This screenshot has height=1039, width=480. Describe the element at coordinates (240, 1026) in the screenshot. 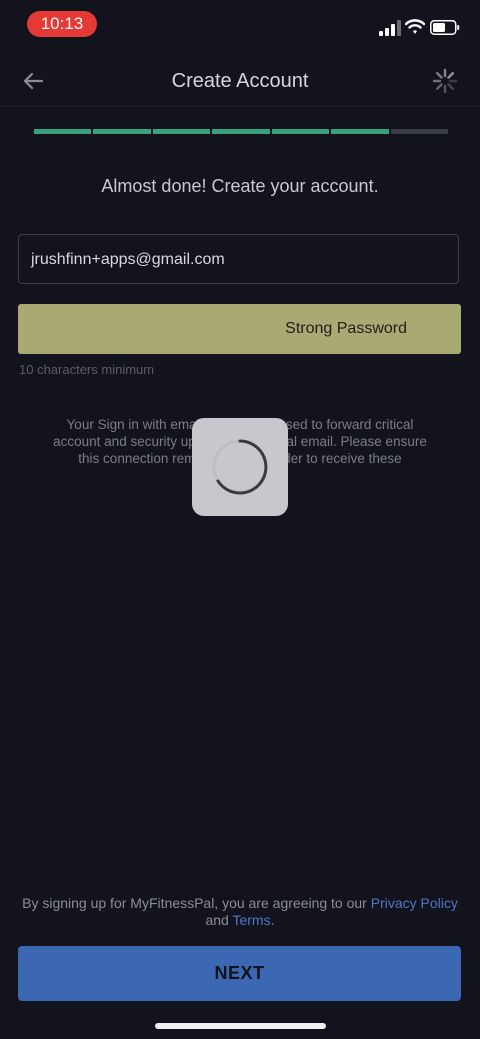

I see `home-indicator` at that location.